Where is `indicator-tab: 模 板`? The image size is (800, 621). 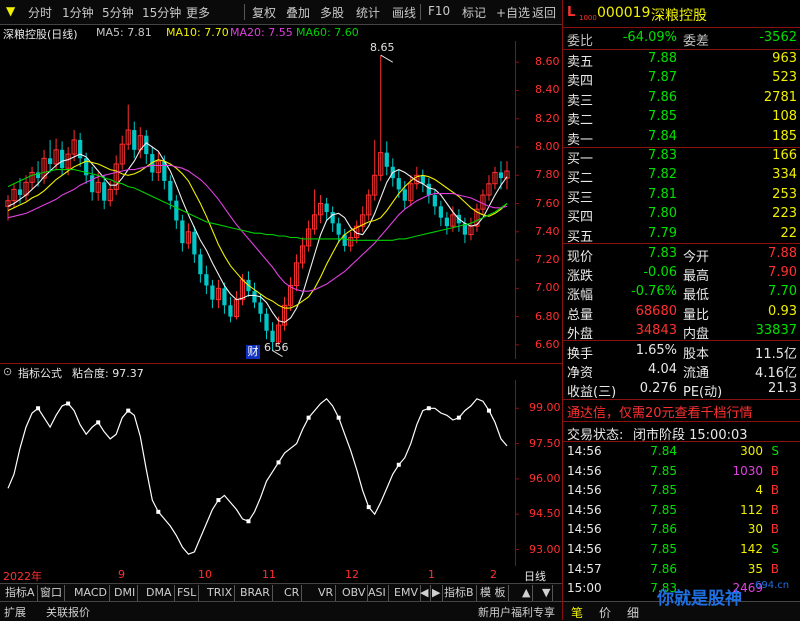 indicator-tab: 模 板 is located at coordinates (493, 593).